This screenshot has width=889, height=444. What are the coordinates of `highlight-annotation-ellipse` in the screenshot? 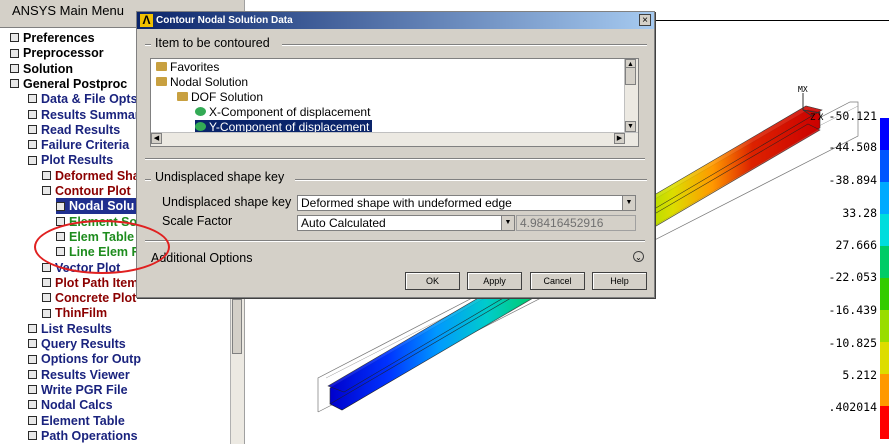 It's located at (102, 247).